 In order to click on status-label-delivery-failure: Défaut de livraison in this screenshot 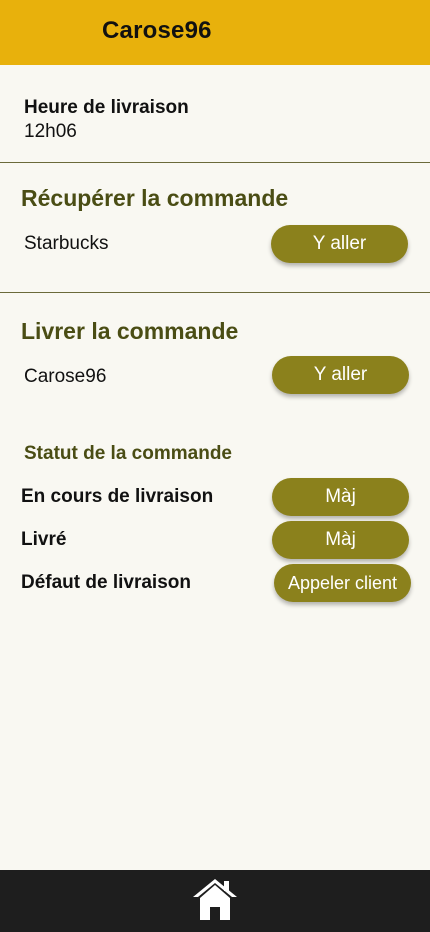, I will do `click(106, 582)`.